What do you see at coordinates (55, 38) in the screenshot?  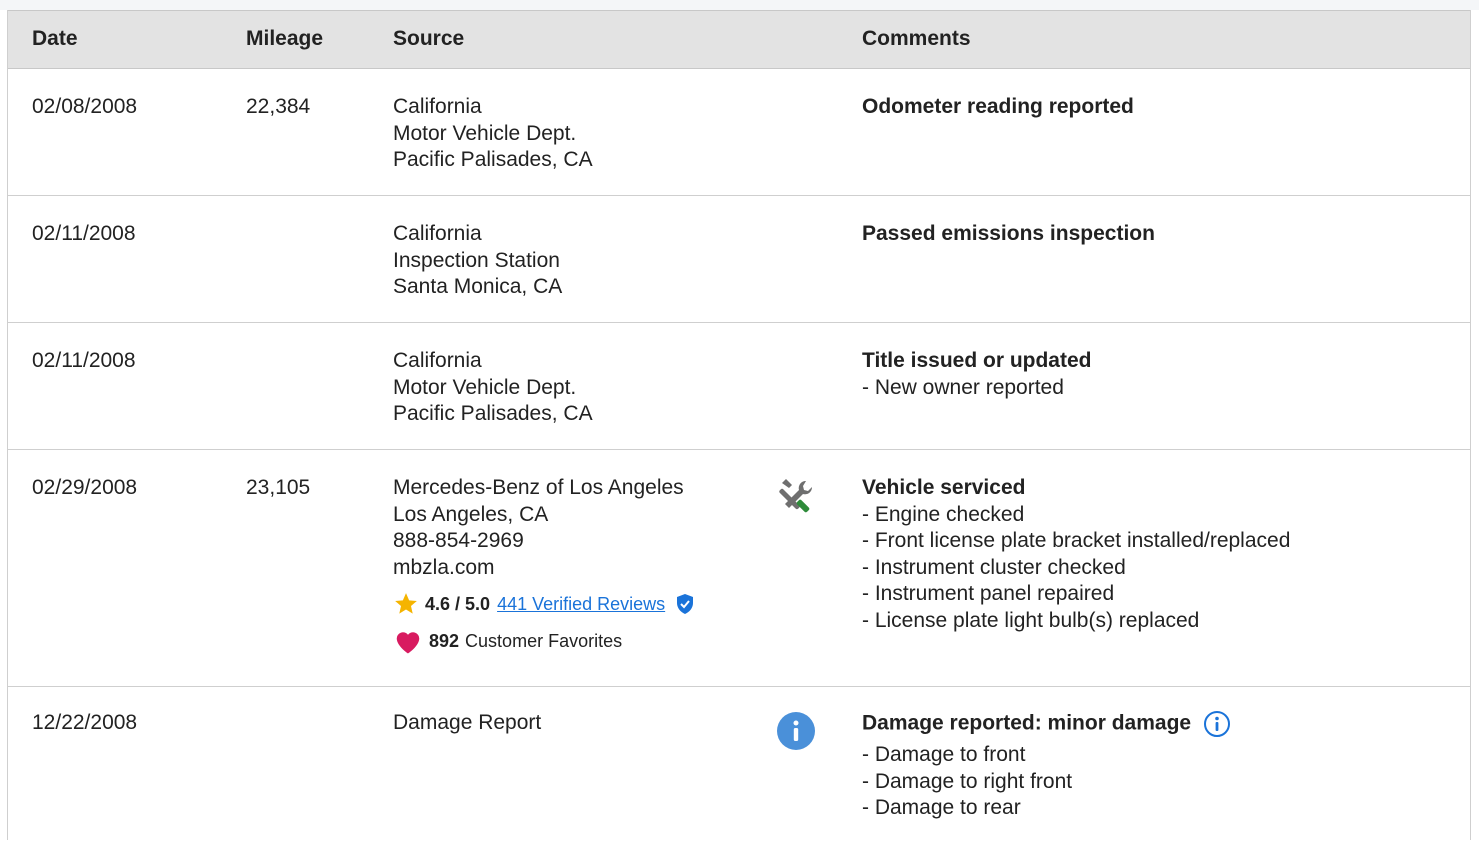 I see `header-date: Date` at bounding box center [55, 38].